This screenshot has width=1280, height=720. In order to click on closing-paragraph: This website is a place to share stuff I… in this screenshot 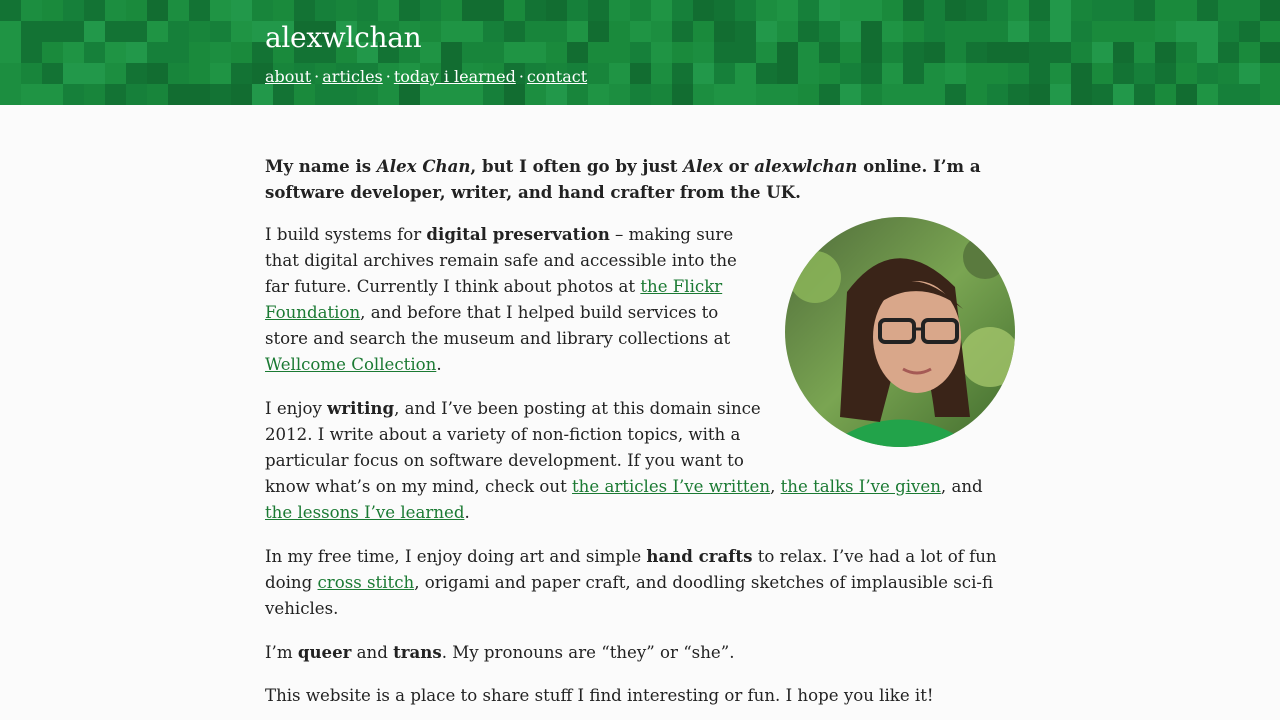, I will do `click(599, 695)`.